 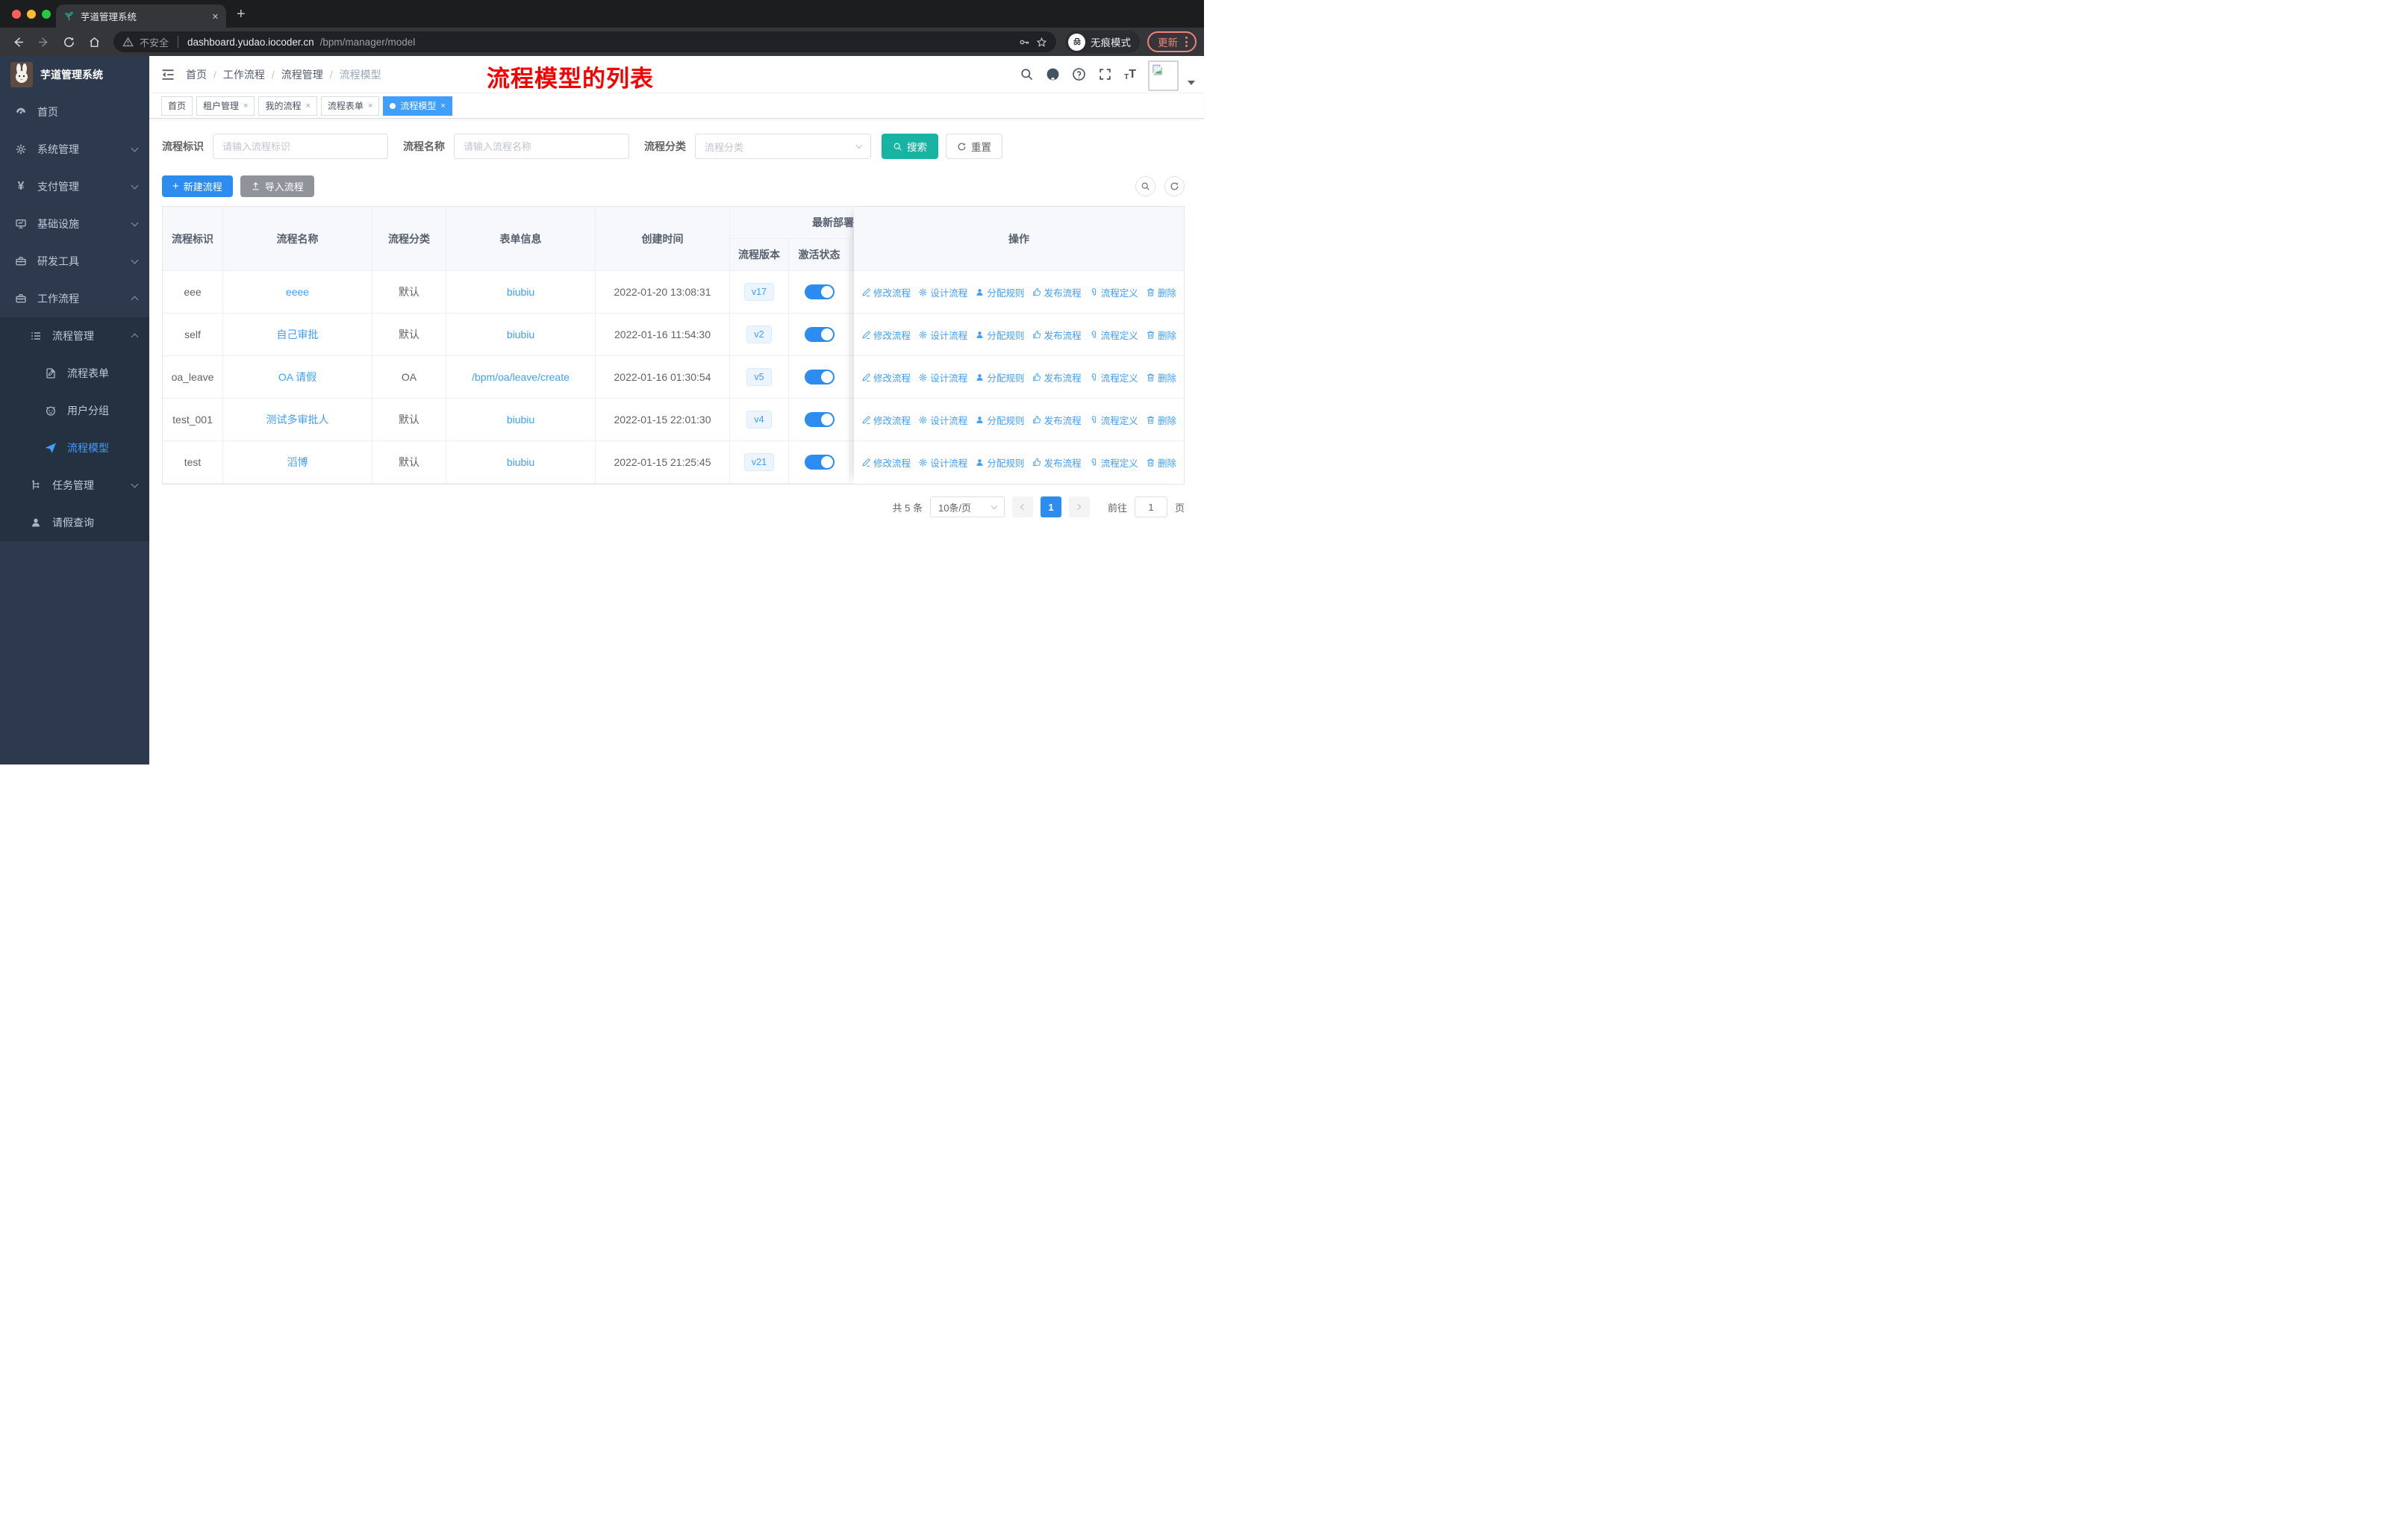 I want to click on sidebar-item-process-form: 流程表单, so click(x=74, y=373).